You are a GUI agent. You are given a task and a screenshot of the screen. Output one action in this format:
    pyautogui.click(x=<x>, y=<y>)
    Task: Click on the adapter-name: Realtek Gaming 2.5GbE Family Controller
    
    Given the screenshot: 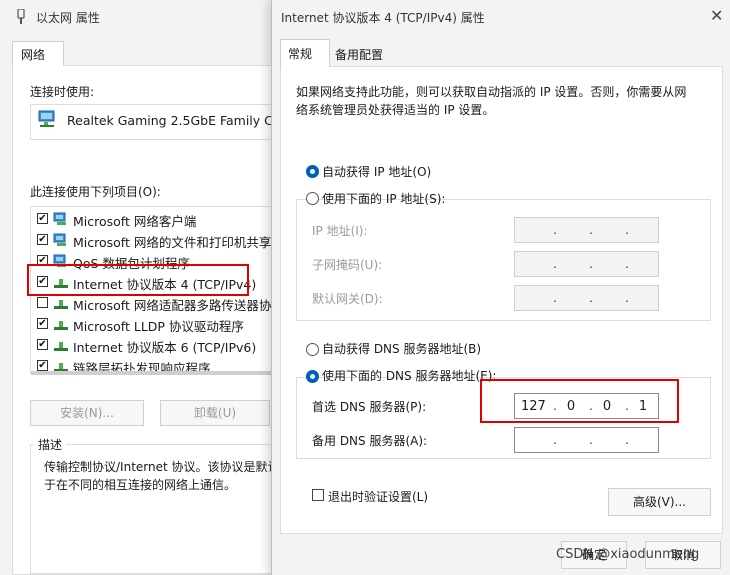 What is the action you would take?
    pyautogui.click(x=169, y=120)
    